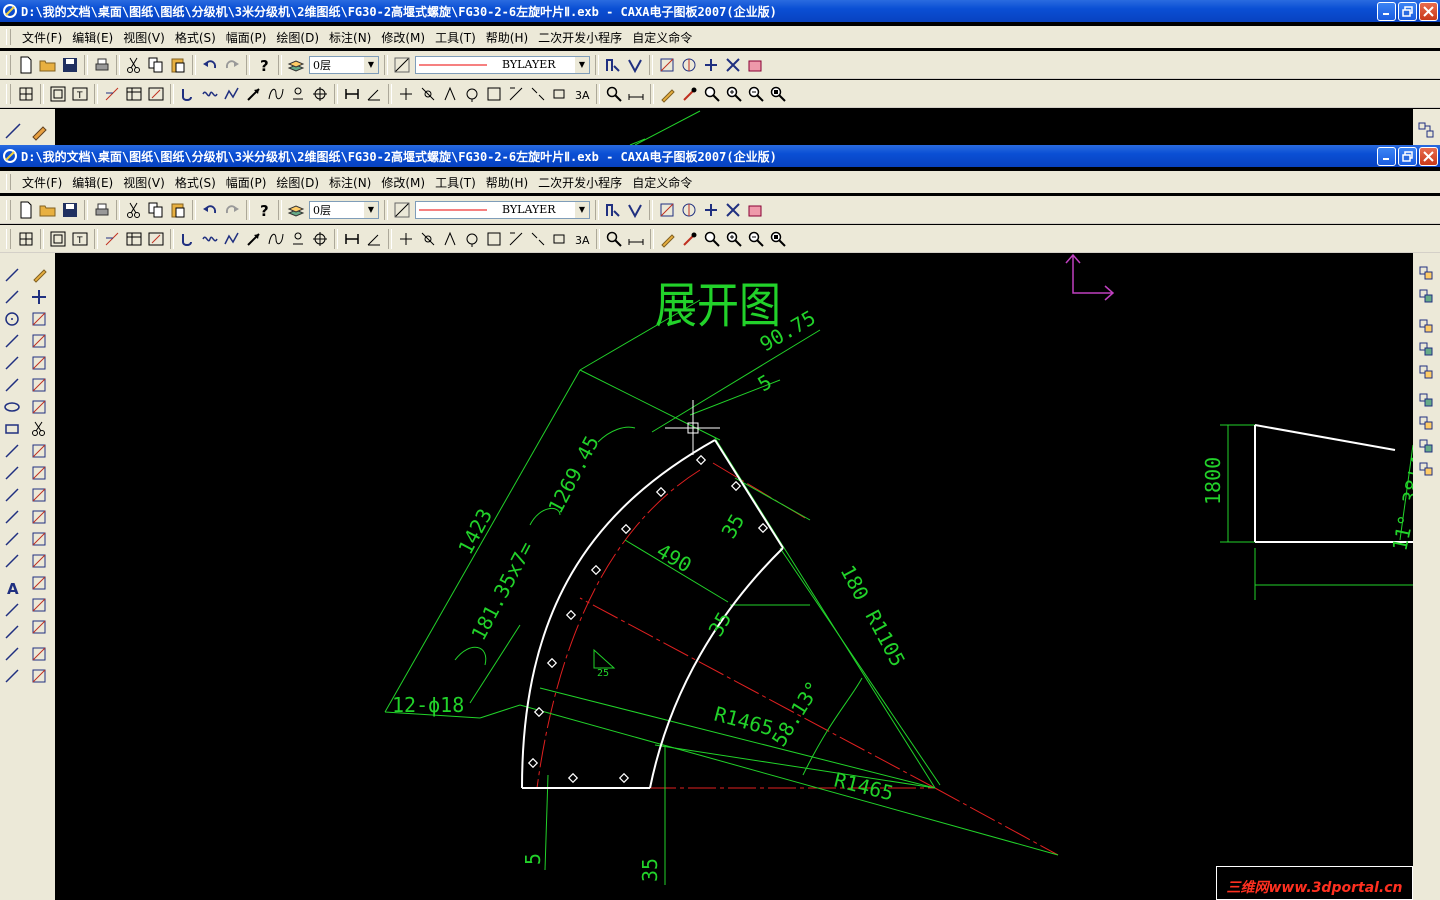  Describe the element at coordinates (1407, 156) in the screenshot. I see `restore-button` at that location.